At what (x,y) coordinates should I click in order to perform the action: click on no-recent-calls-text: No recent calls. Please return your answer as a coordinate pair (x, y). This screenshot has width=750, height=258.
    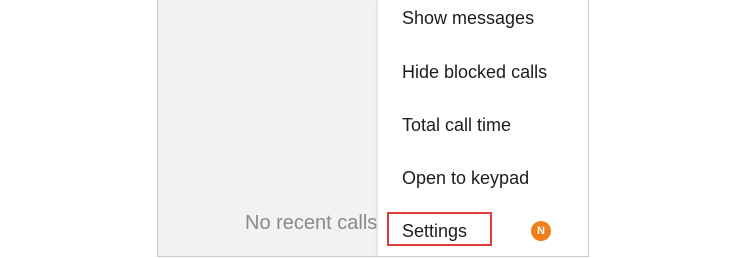
    Looking at the image, I should click on (311, 223).